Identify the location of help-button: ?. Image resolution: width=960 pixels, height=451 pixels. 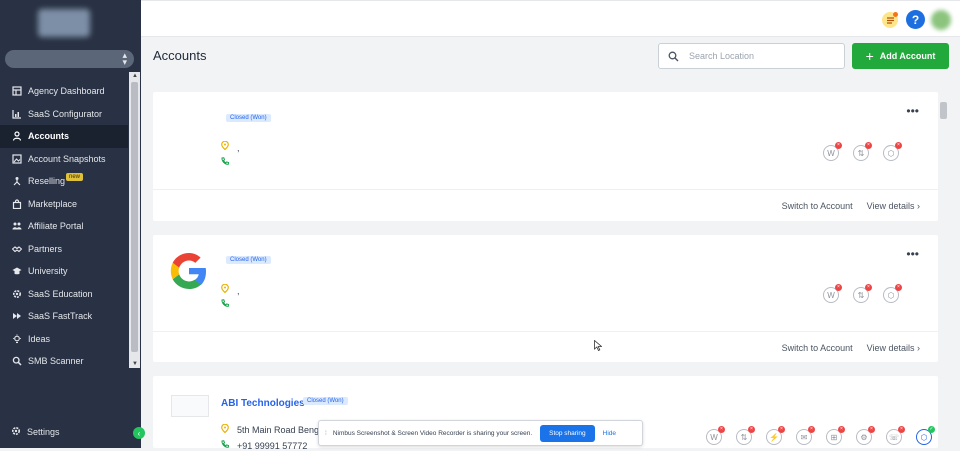
(915, 19).